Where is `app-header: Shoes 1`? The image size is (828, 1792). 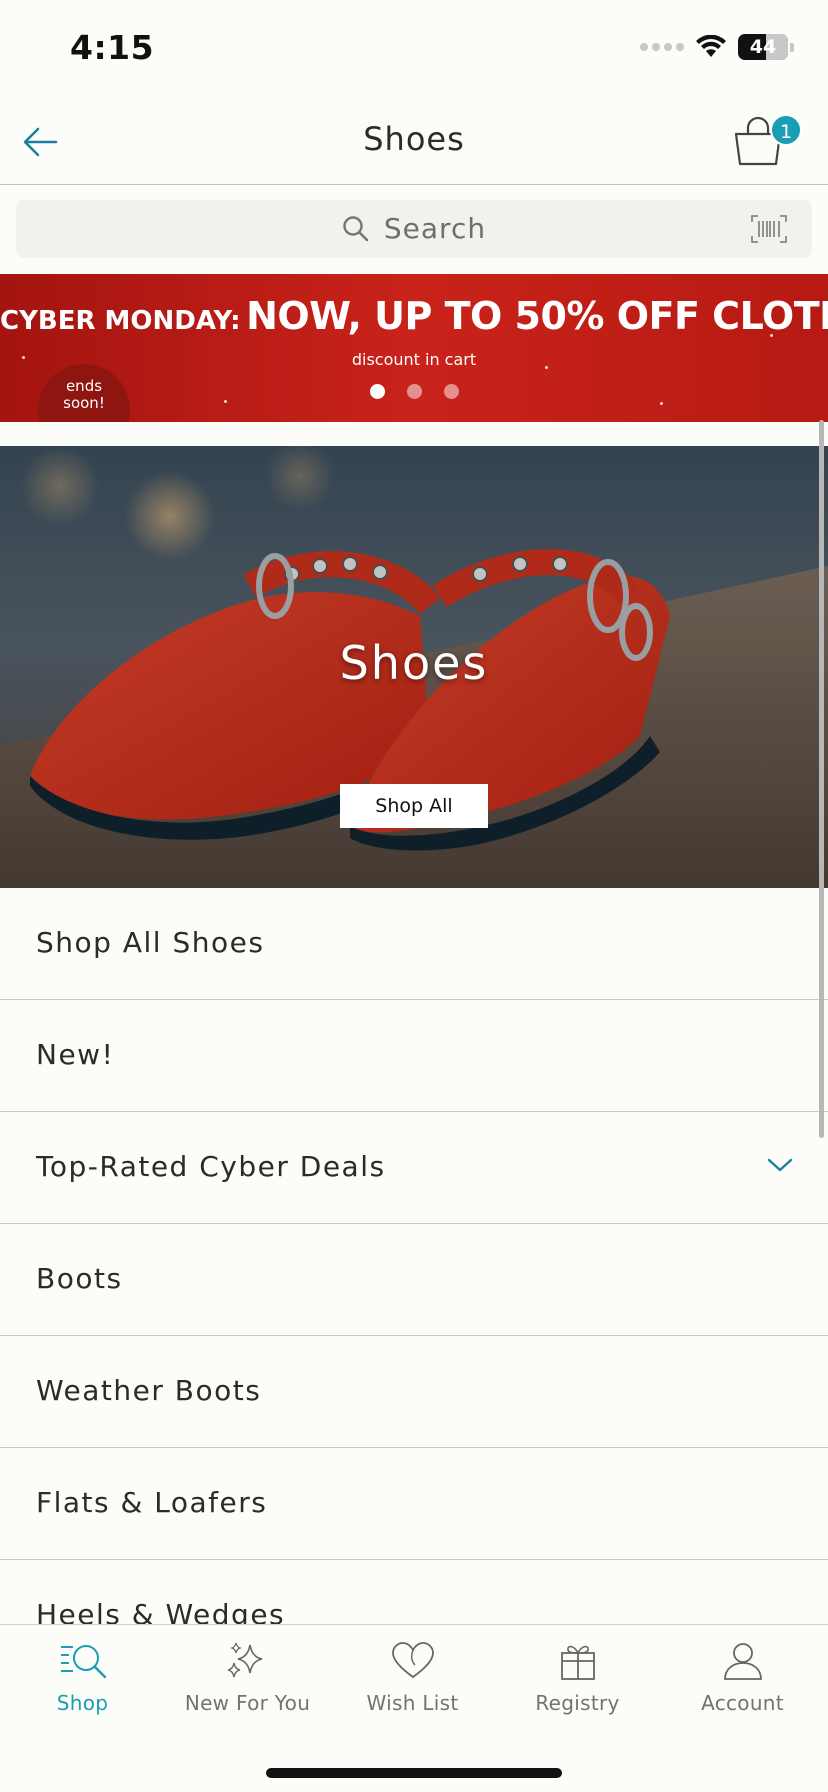
app-header: Shoes 1 is located at coordinates (414, 142).